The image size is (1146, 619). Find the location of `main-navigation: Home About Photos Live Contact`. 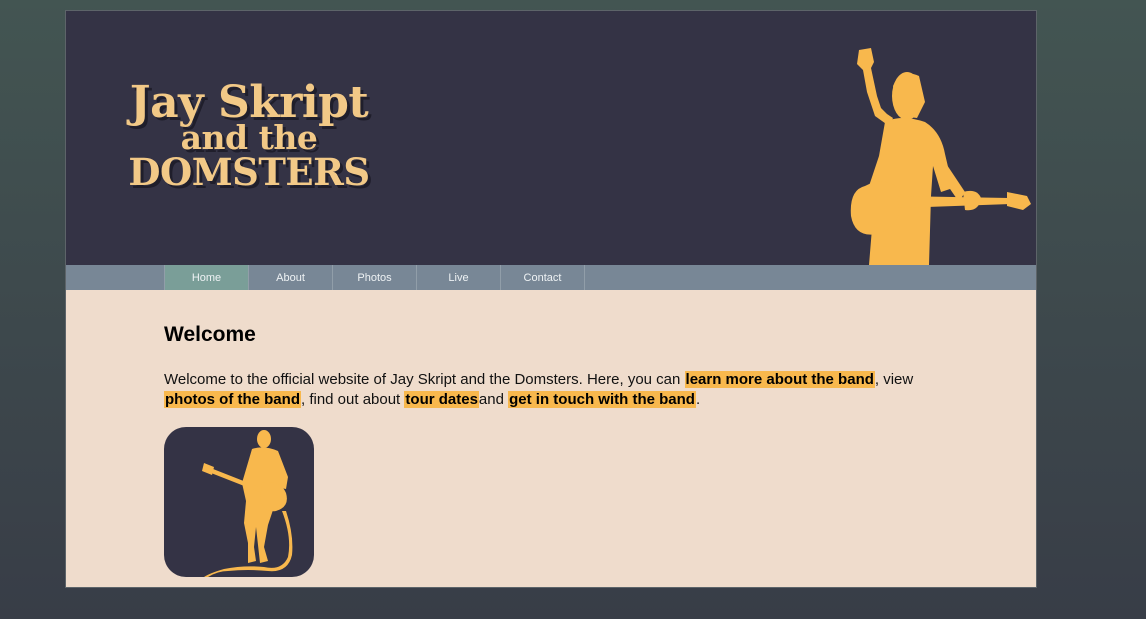

main-navigation: Home About Photos Live Contact is located at coordinates (551, 277).